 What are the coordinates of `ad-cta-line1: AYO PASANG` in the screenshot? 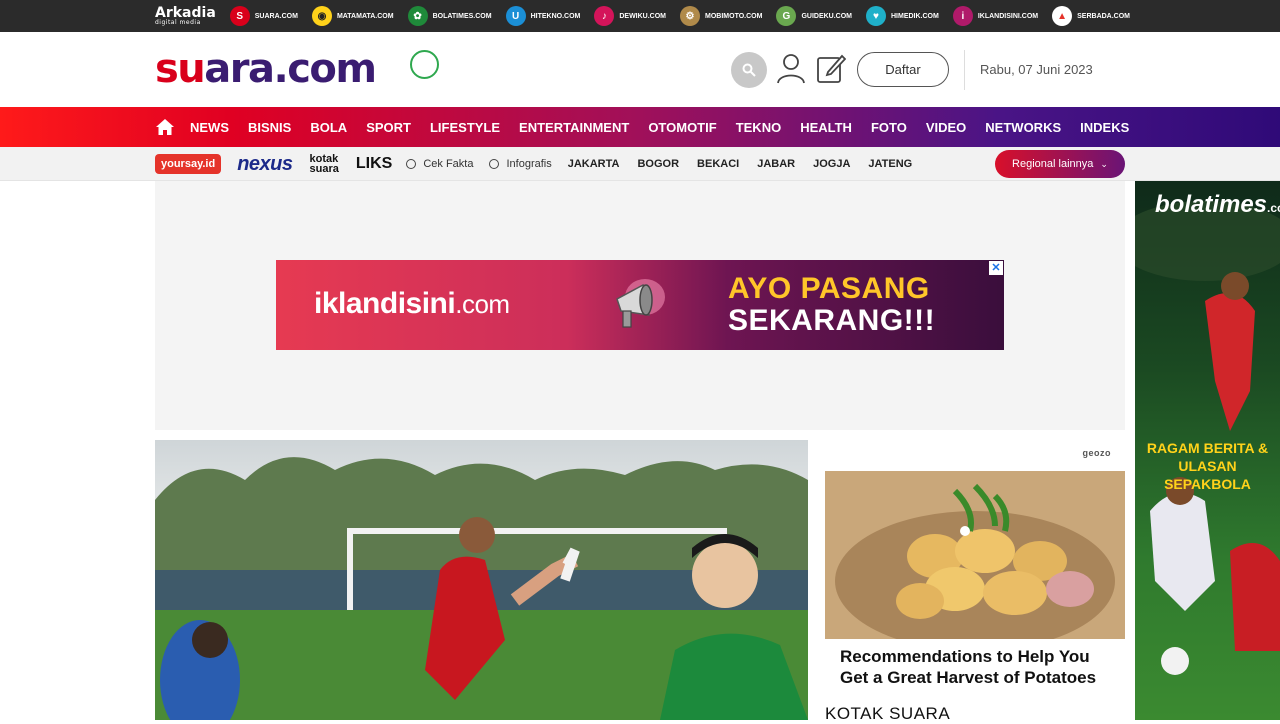 It's located at (829, 288).